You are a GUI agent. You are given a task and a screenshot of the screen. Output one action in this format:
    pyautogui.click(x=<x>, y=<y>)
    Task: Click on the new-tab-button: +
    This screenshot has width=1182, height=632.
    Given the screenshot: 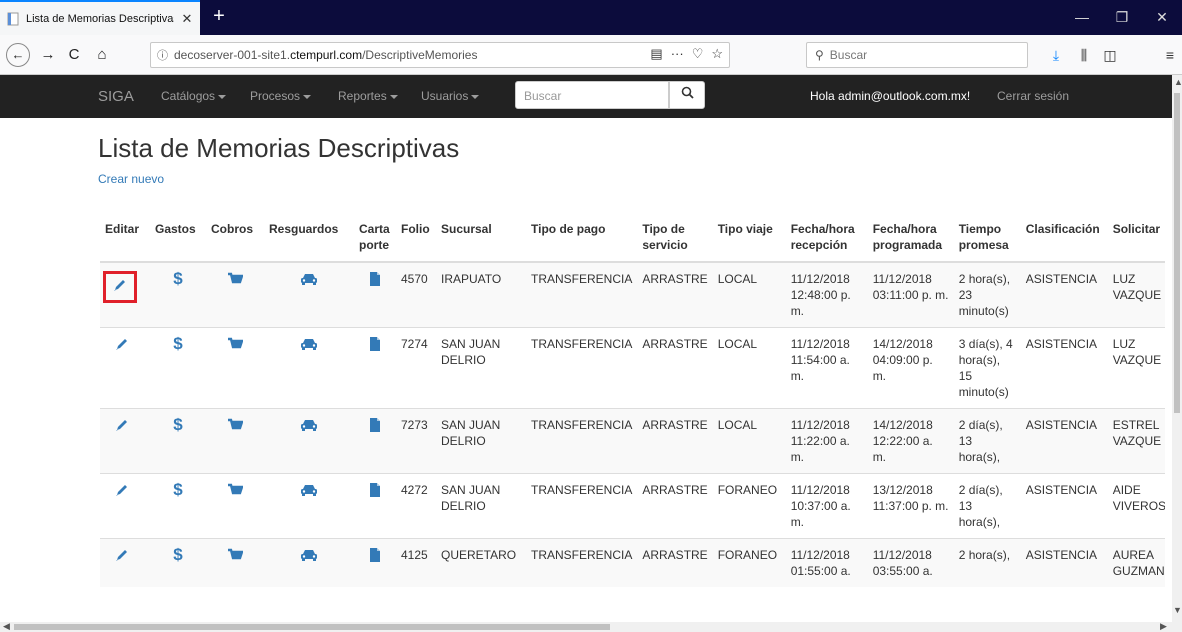 What is the action you would take?
    pyautogui.click(x=219, y=17)
    